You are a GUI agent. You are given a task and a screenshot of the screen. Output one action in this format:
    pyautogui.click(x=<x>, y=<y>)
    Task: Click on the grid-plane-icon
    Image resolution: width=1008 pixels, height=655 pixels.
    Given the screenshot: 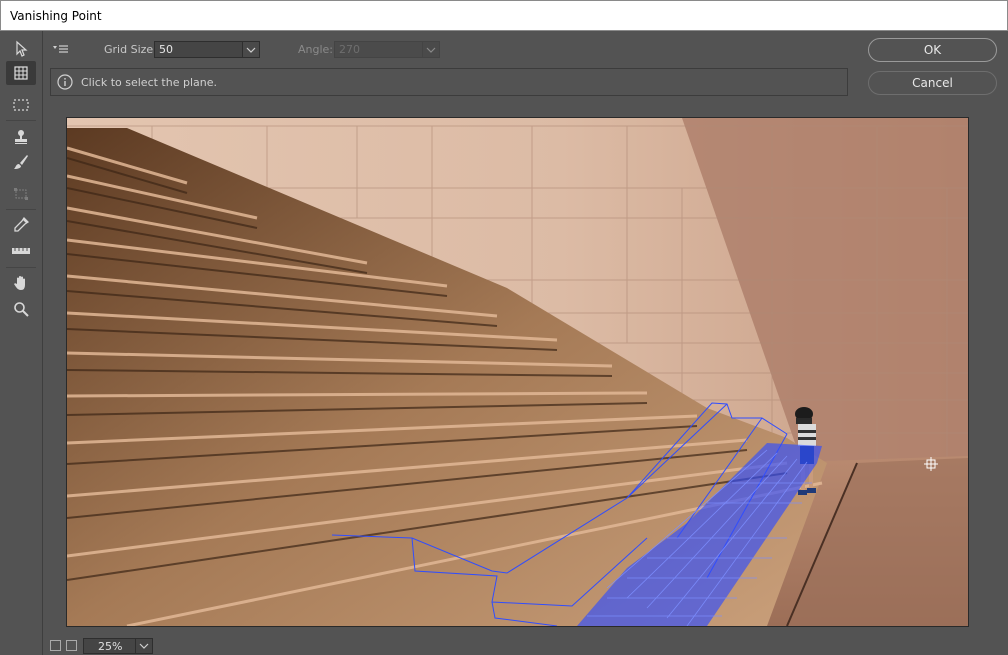 What is the action you would take?
    pyautogui.click(x=21, y=73)
    